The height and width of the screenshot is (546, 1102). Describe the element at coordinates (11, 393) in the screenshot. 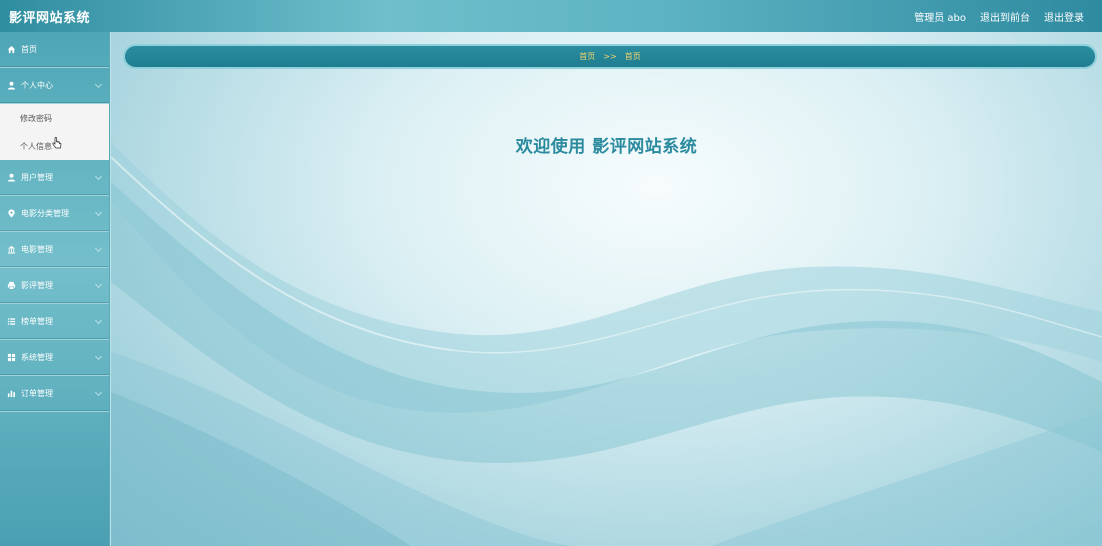

I see `chart-icon` at that location.